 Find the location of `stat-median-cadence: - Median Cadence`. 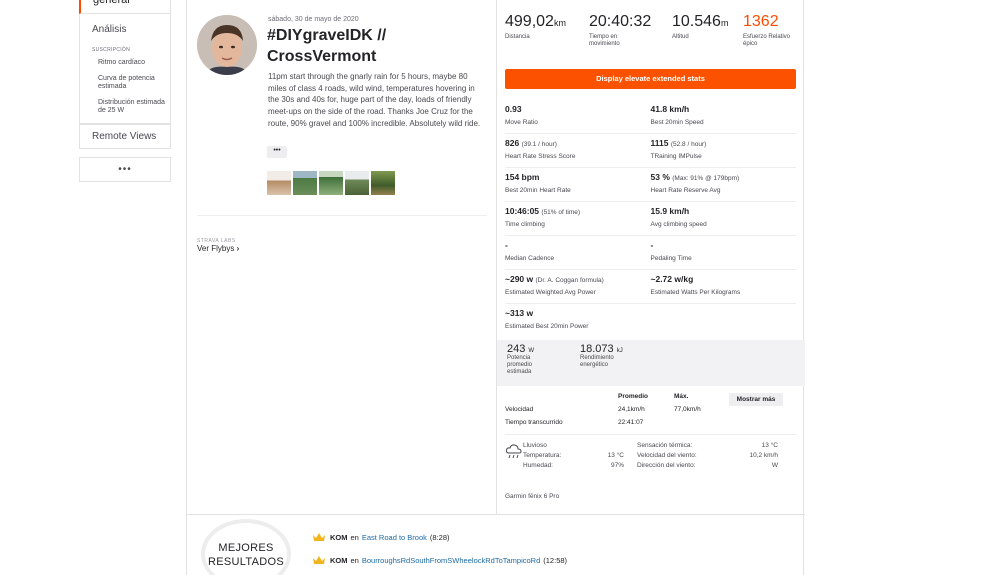

stat-median-cadence: - Median Cadence is located at coordinates (530, 251).